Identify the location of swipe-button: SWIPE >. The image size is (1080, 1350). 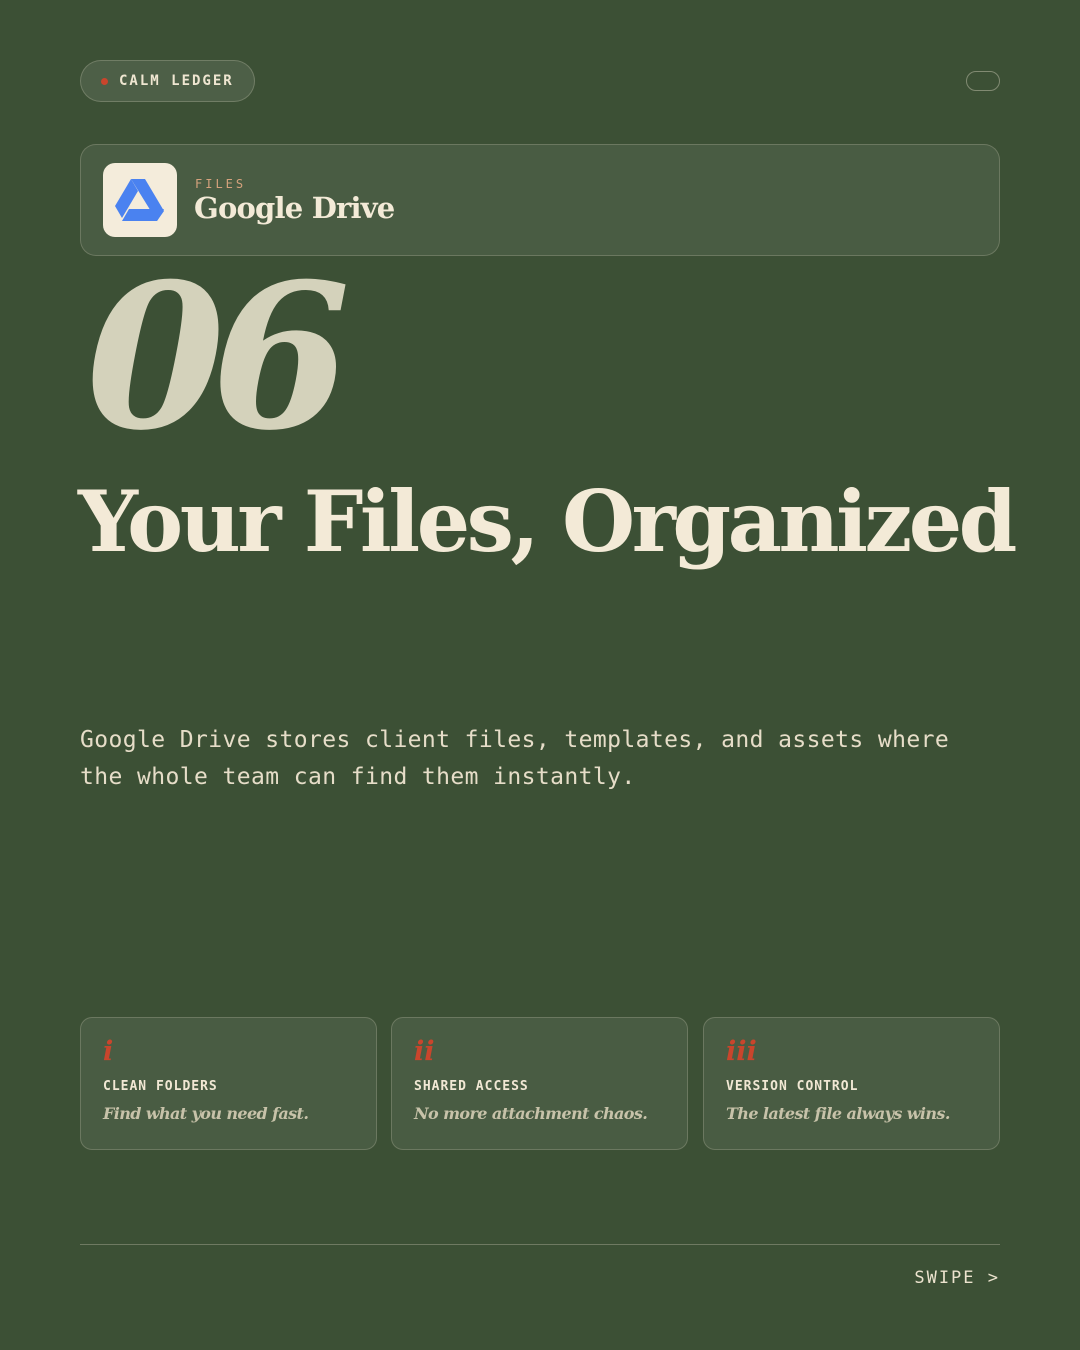
(957, 1278).